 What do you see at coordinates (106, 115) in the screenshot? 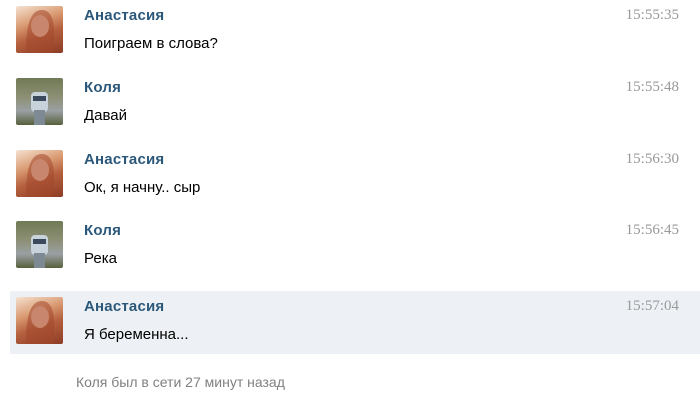
I see `message-text: Давай` at bounding box center [106, 115].